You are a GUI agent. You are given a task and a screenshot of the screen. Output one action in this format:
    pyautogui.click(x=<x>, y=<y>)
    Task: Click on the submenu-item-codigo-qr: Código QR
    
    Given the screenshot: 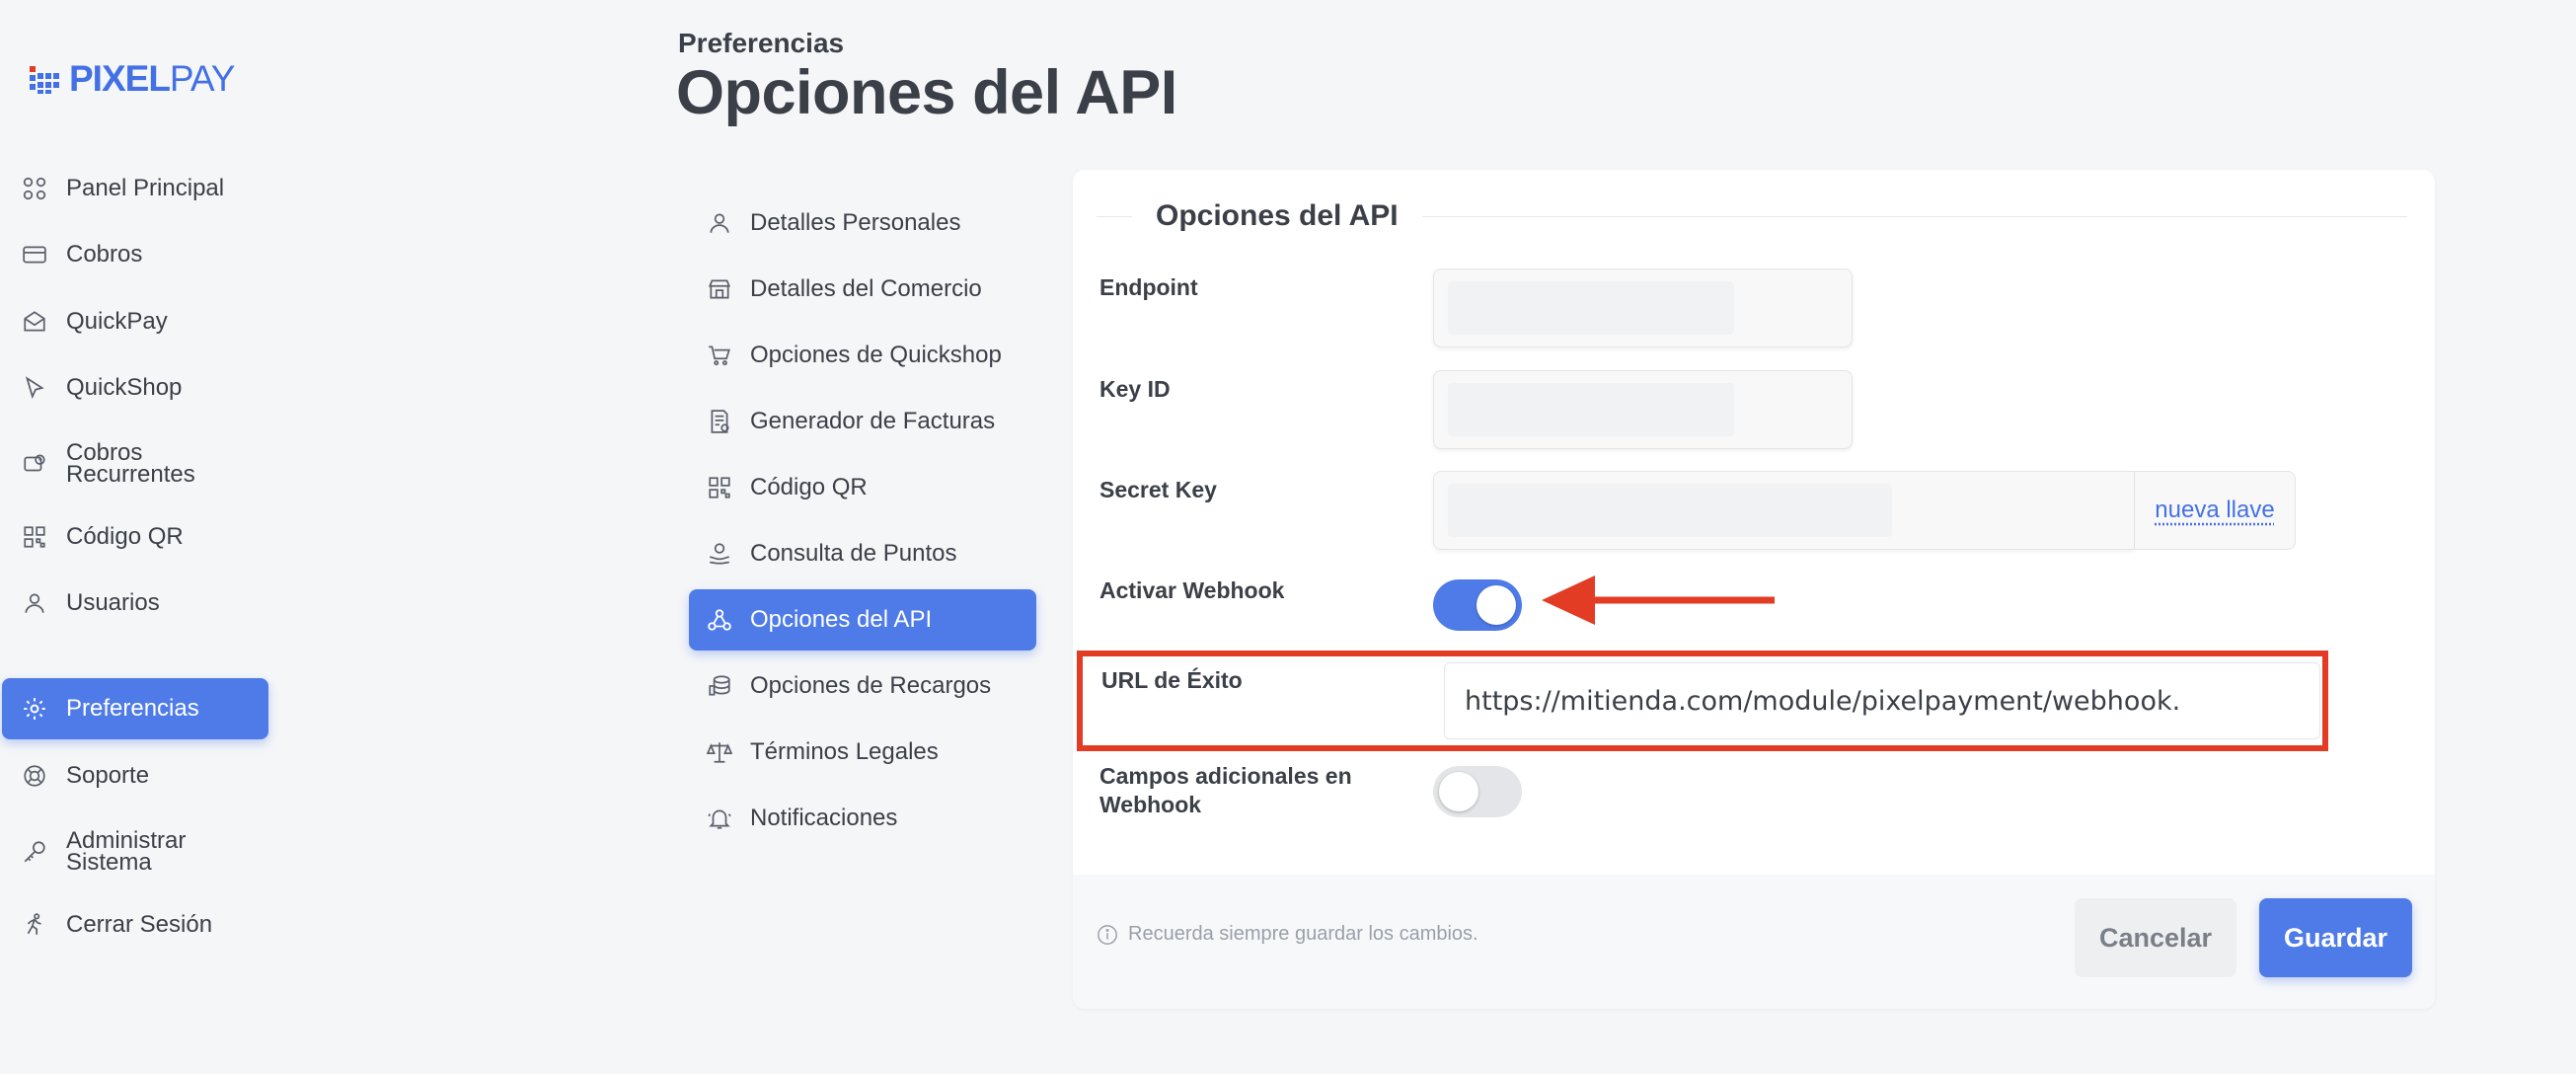 What is the action you would take?
    pyautogui.click(x=862, y=488)
    